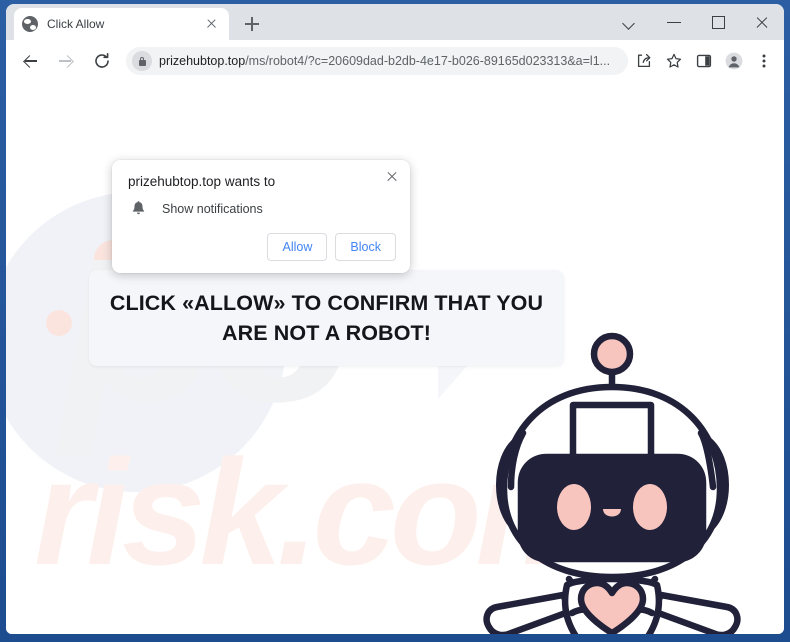 The image size is (790, 642). I want to click on side-panel-icon, so click(704, 61).